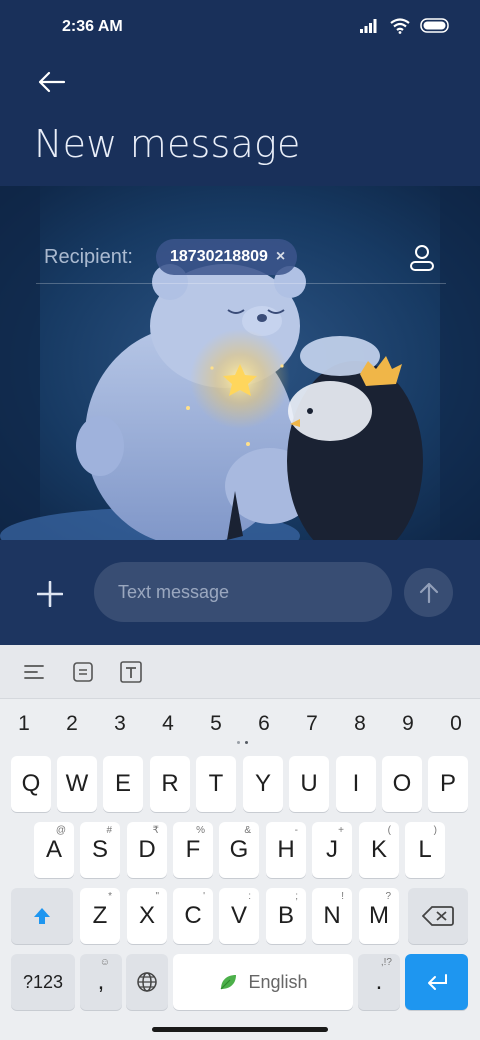 This screenshot has width=480, height=1040. I want to click on signal-icon, so click(368, 26).